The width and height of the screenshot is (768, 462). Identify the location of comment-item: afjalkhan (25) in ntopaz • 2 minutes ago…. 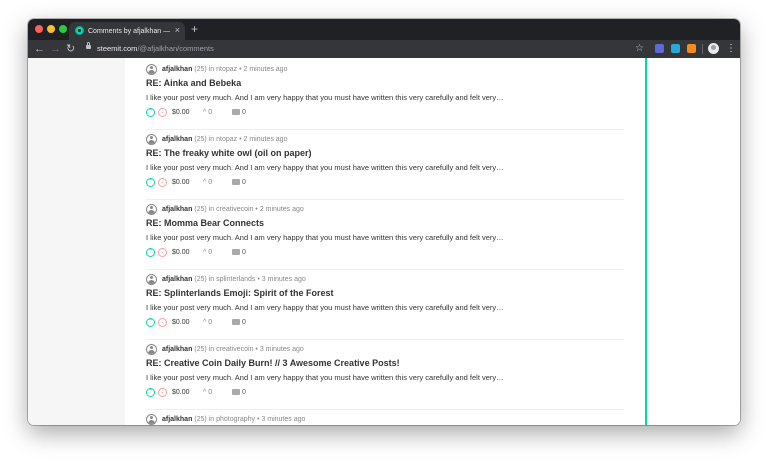
(386, 99).